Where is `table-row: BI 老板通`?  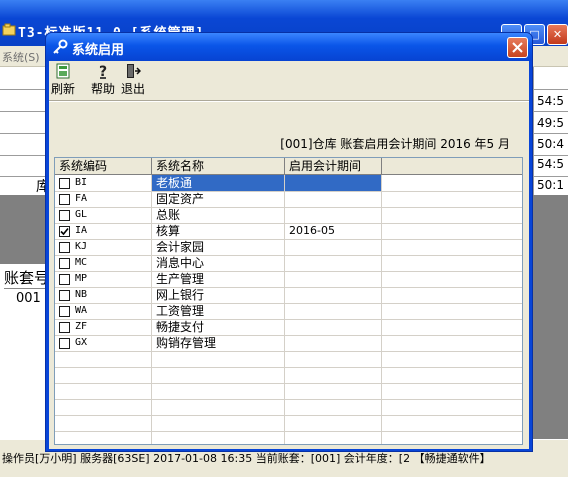 table-row: BI 老板通 is located at coordinates (288, 183).